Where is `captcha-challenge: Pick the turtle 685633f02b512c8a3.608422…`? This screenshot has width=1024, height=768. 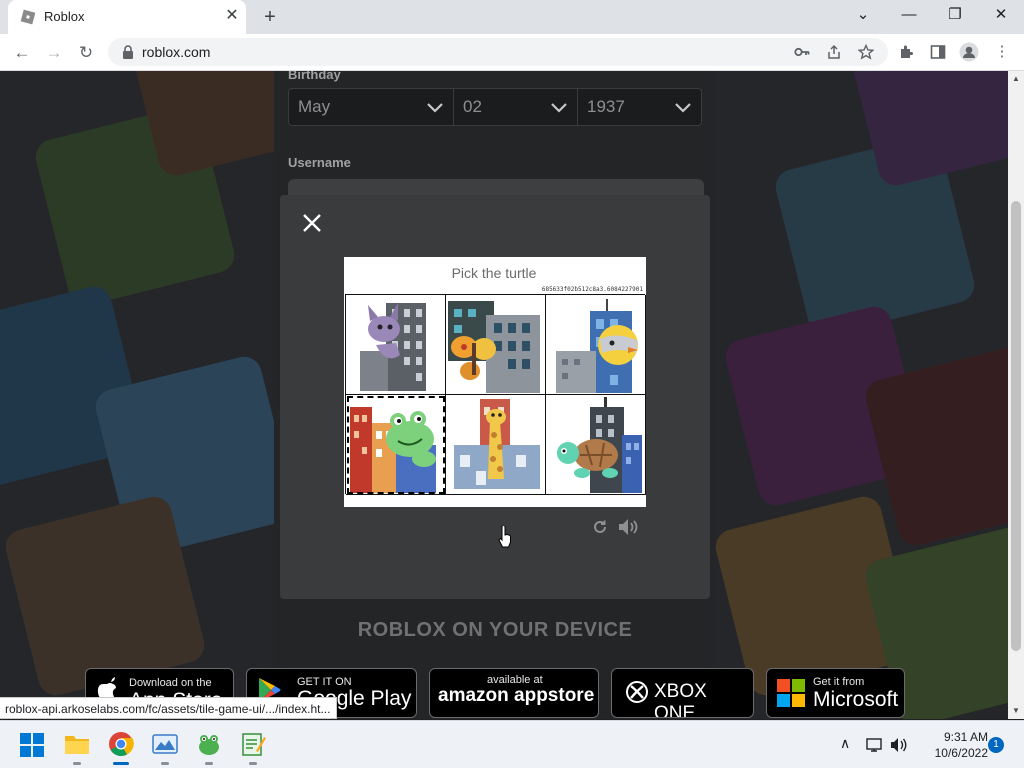 captcha-challenge: Pick the turtle 685633f02b512c8a3.608422… is located at coordinates (495, 402).